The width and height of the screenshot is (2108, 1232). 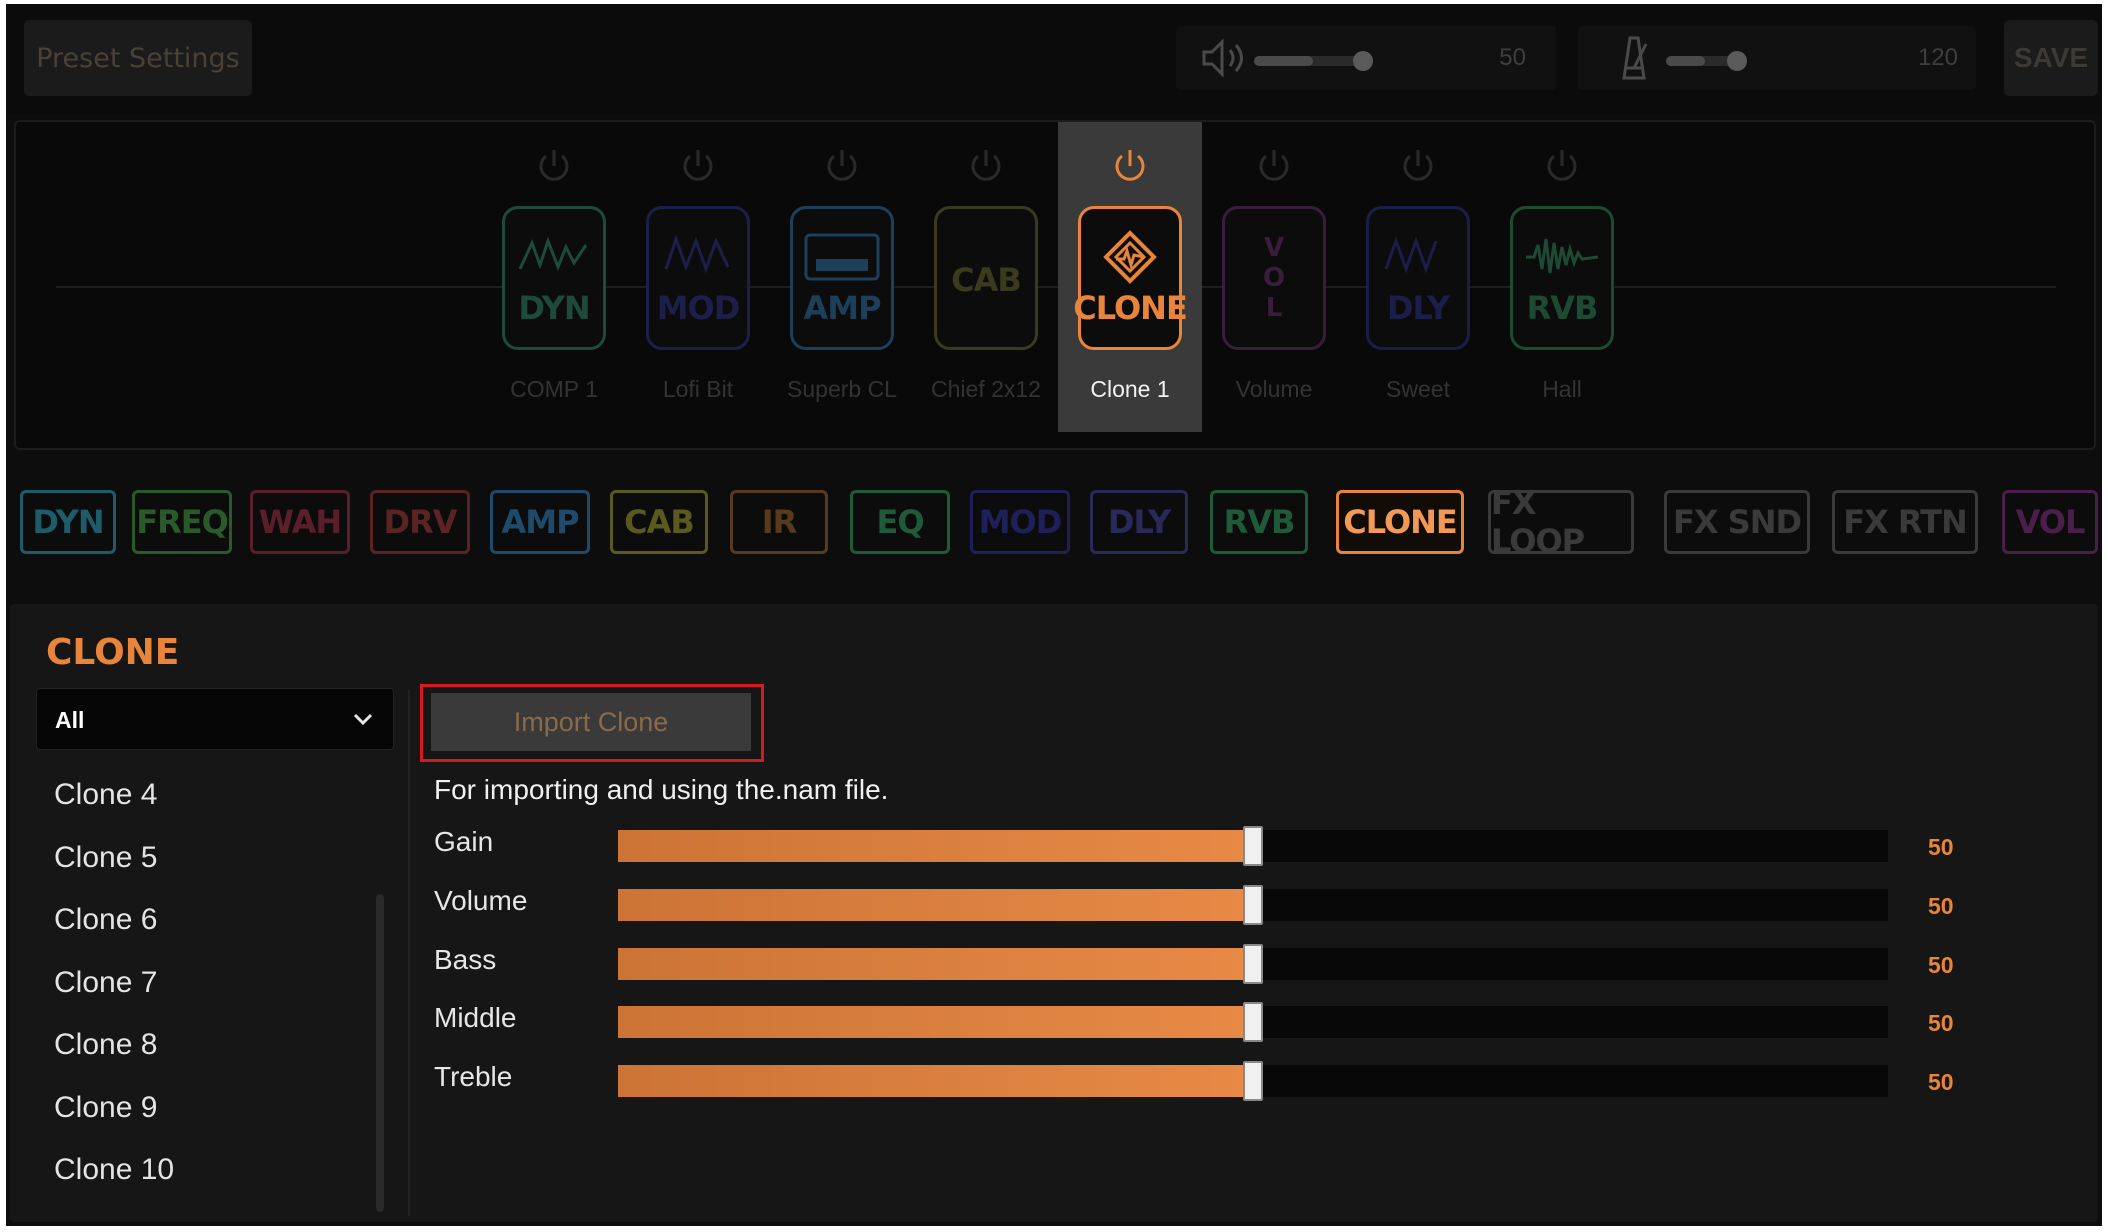 I want to click on clone-filter-dropdown: All, so click(x=215, y=719).